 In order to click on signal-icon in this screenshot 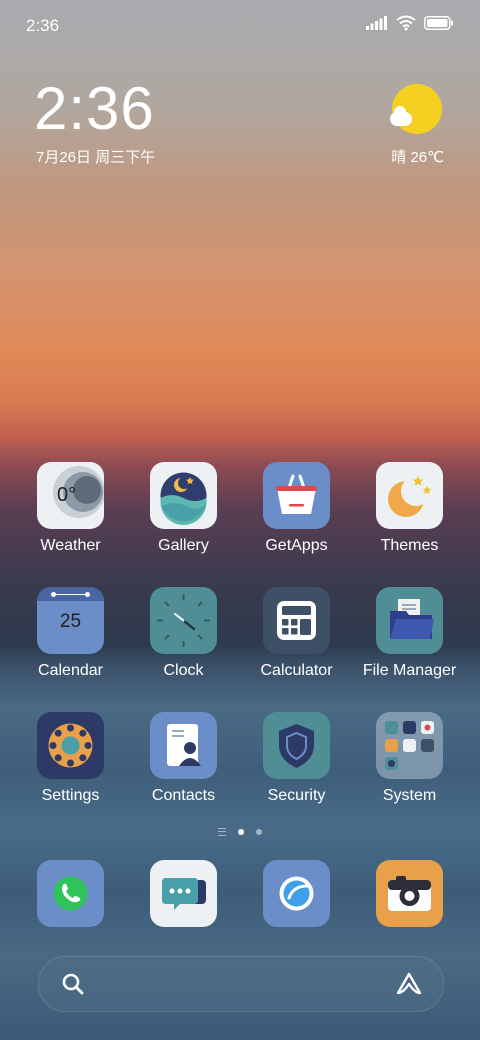, I will do `click(376, 23)`.